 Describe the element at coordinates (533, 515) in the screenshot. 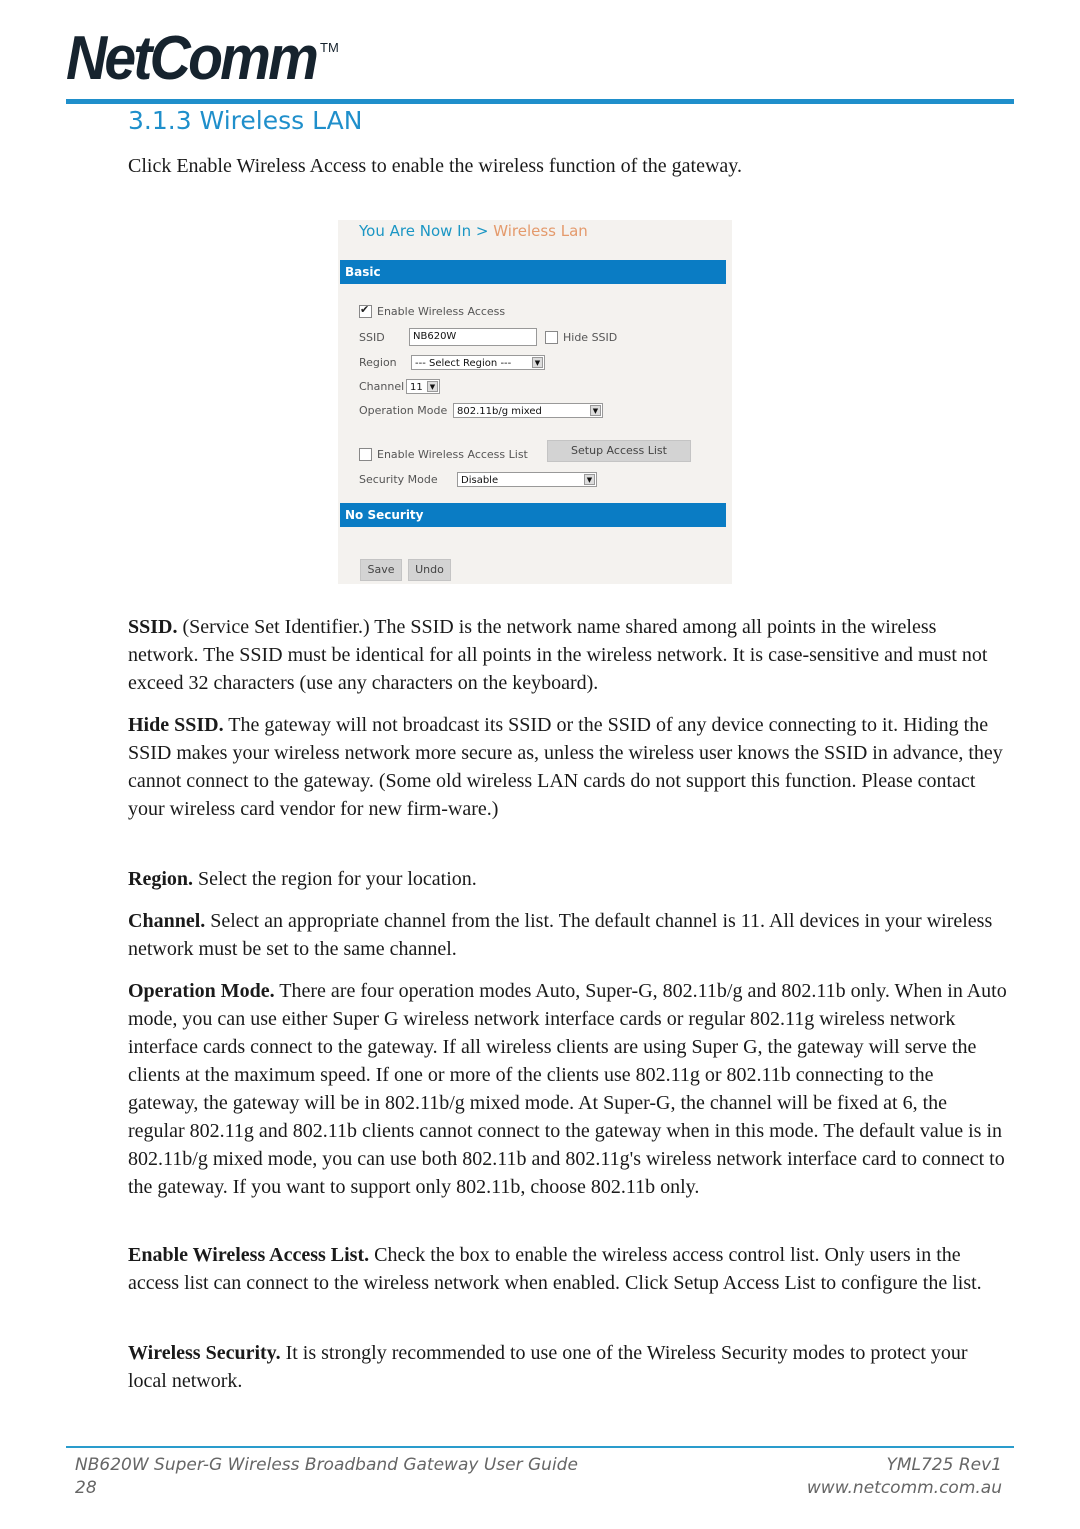

I see `no-security-section-header: No Security` at that location.